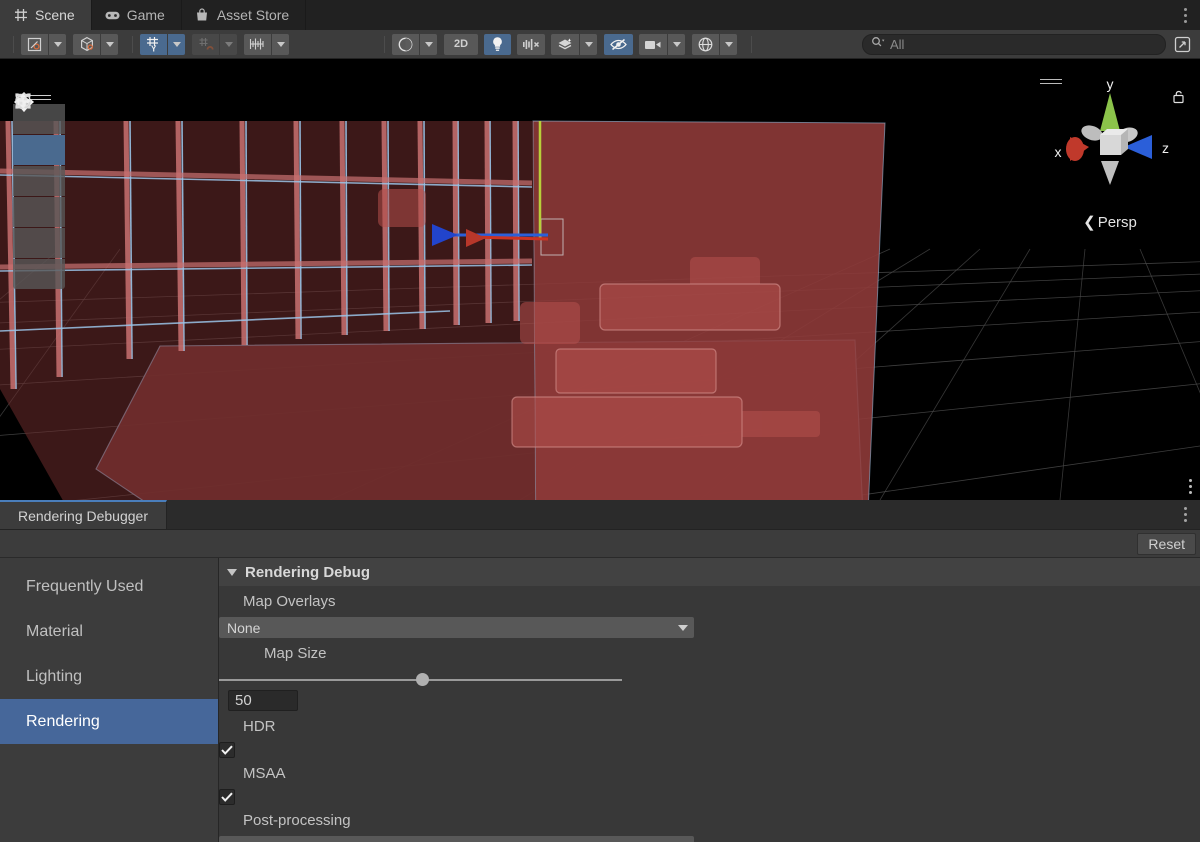 Image resolution: width=1200 pixels, height=842 pixels. I want to click on rect-transform-tool, so click(39, 175).